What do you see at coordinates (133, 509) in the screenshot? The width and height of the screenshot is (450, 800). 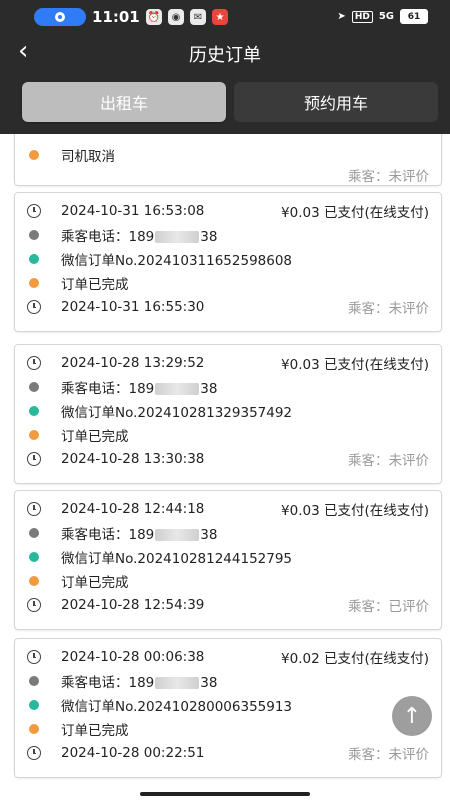 I see `start-time: 2024-10-28 12:44:18` at bounding box center [133, 509].